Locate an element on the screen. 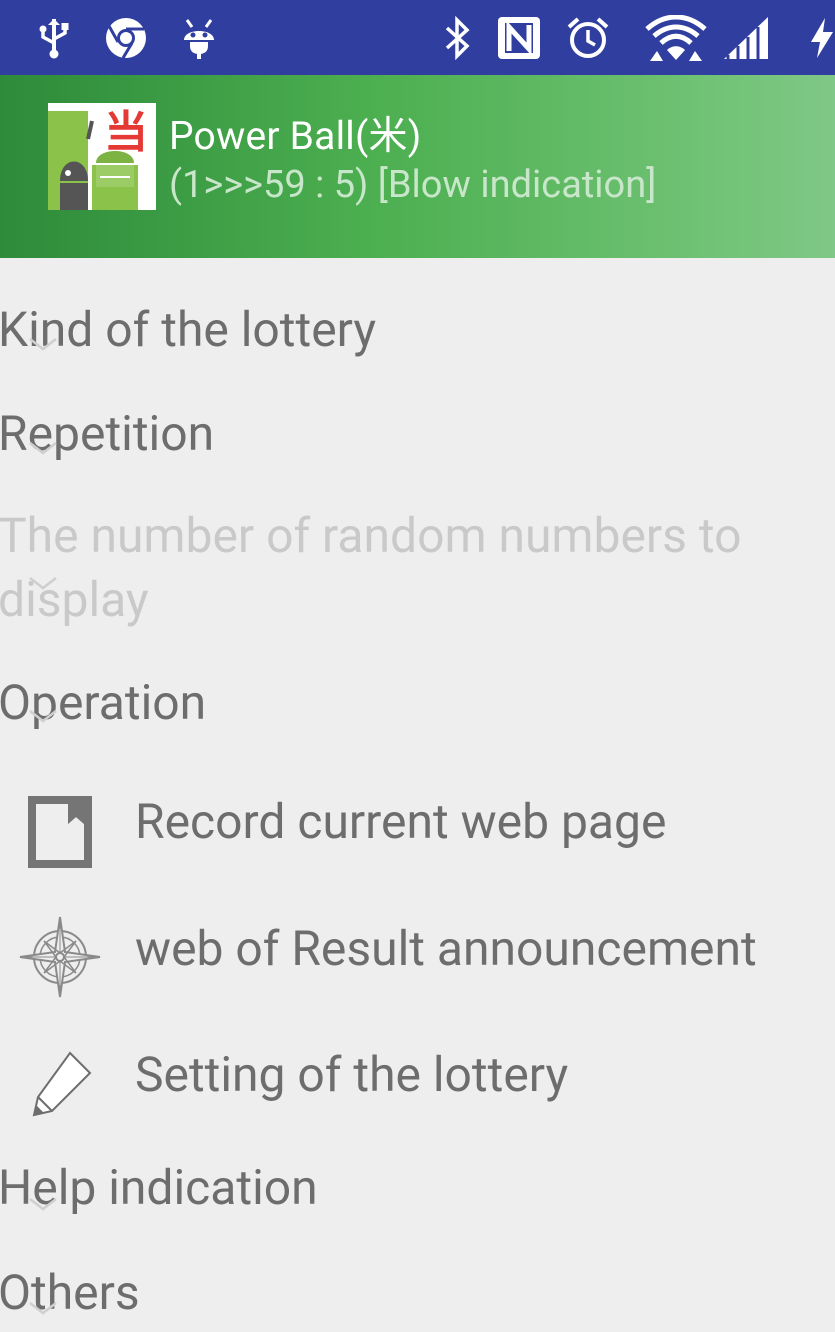  operation-item-lottery-setting: Setting of the lottery is located at coordinates (417, 1083).